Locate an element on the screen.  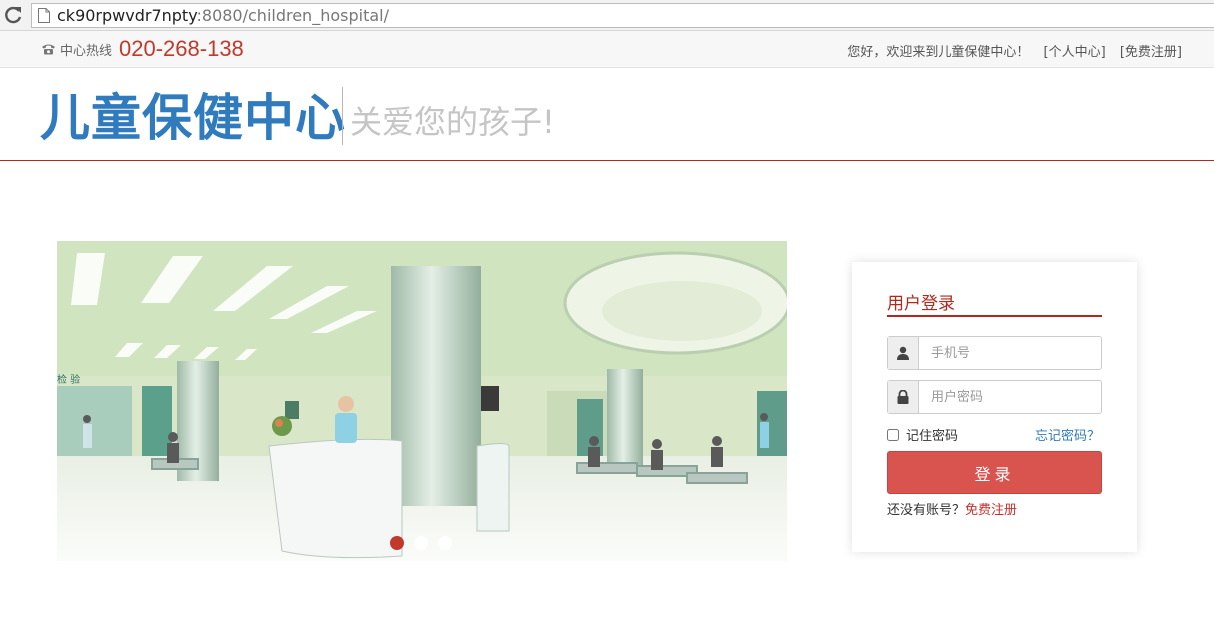
no-account-text: 还没有账号？ is located at coordinates (926, 510).